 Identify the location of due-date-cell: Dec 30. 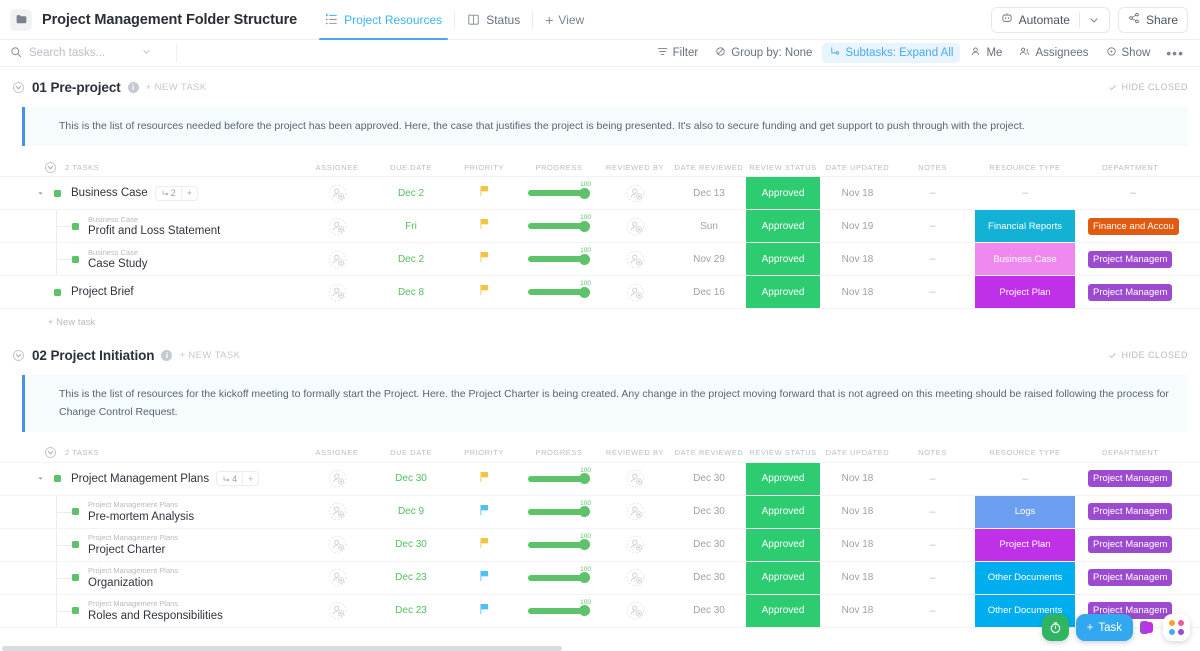
(411, 479).